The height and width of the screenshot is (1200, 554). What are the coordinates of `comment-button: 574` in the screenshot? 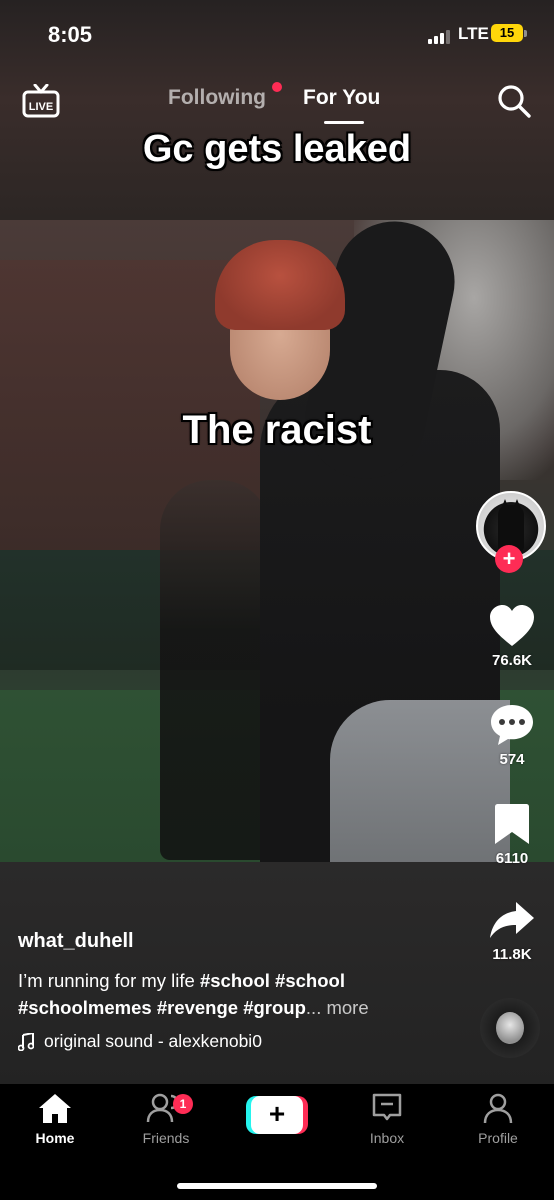 It's located at (512, 735).